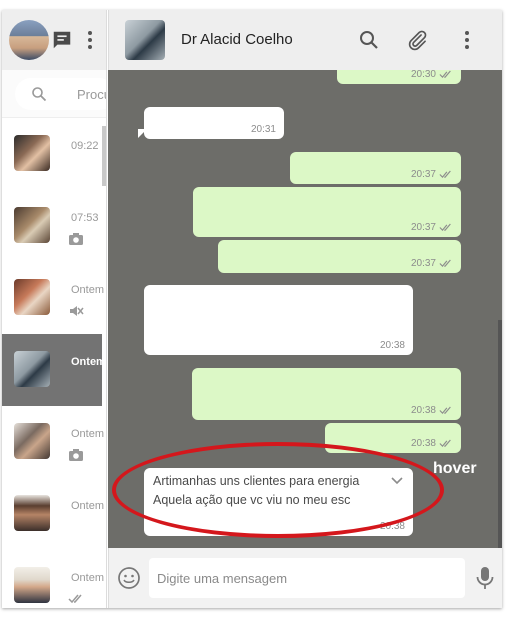 This screenshot has height=628, width=520. What do you see at coordinates (104, 156) in the screenshot?
I see `chat-list-scrollbar` at bounding box center [104, 156].